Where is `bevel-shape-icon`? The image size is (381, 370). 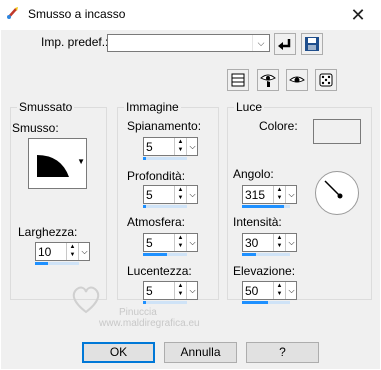 bevel-shape-icon is located at coordinates (53, 166).